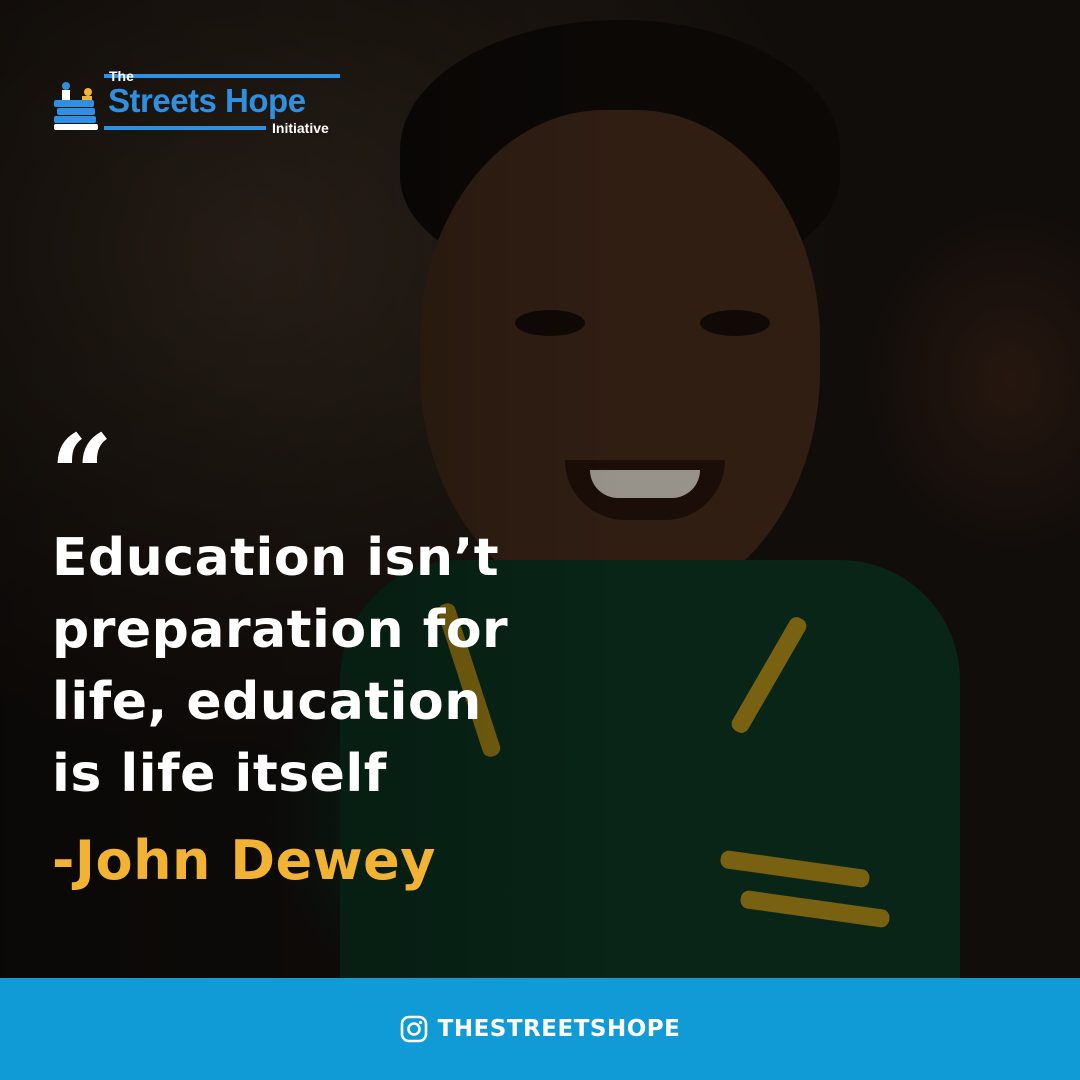 Image resolution: width=1080 pixels, height=1080 pixels. Describe the element at coordinates (559, 1029) in the screenshot. I see `instagram-handle: THESTREETSHOPE` at that location.